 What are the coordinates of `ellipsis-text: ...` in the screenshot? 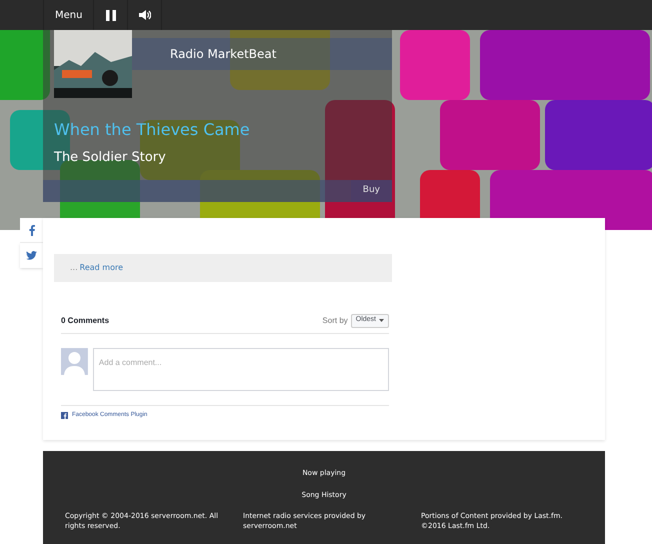 It's located at (74, 268).